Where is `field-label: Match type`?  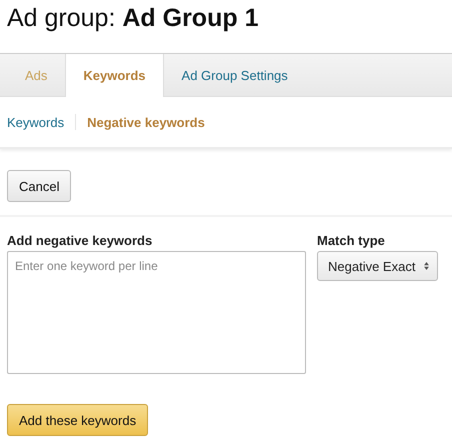
field-label: Match type is located at coordinates (351, 240).